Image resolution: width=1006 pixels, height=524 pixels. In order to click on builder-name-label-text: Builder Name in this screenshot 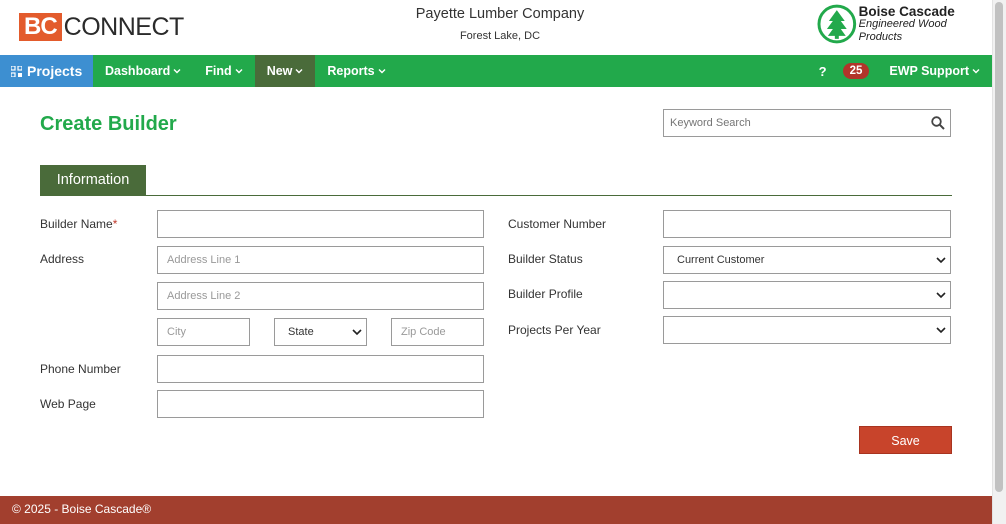, I will do `click(76, 224)`.